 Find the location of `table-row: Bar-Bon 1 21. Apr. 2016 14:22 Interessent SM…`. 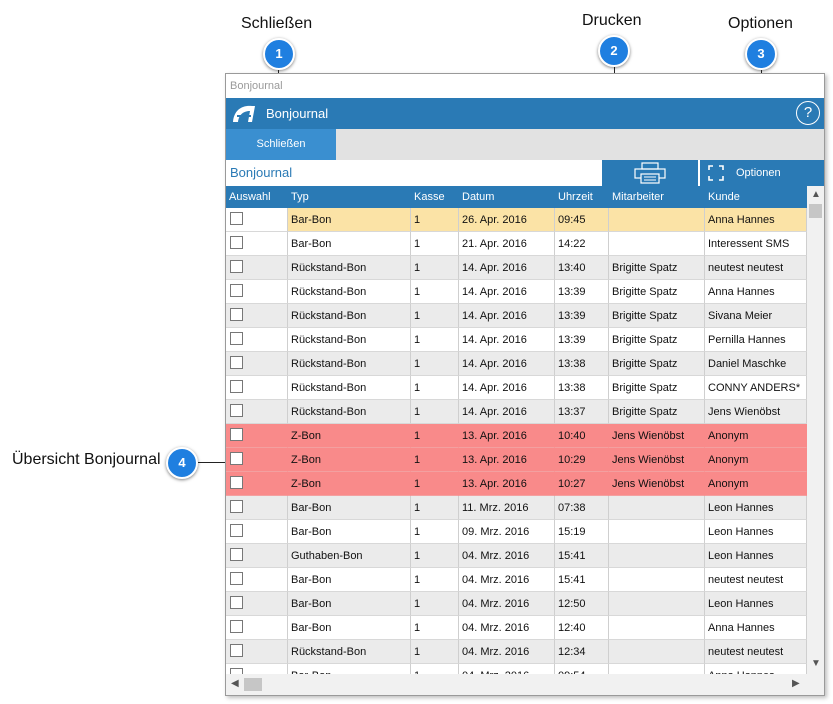

table-row: Bar-Bon 1 21. Apr. 2016 14:22 Interessent SM… is located at coordinates (516, 244).